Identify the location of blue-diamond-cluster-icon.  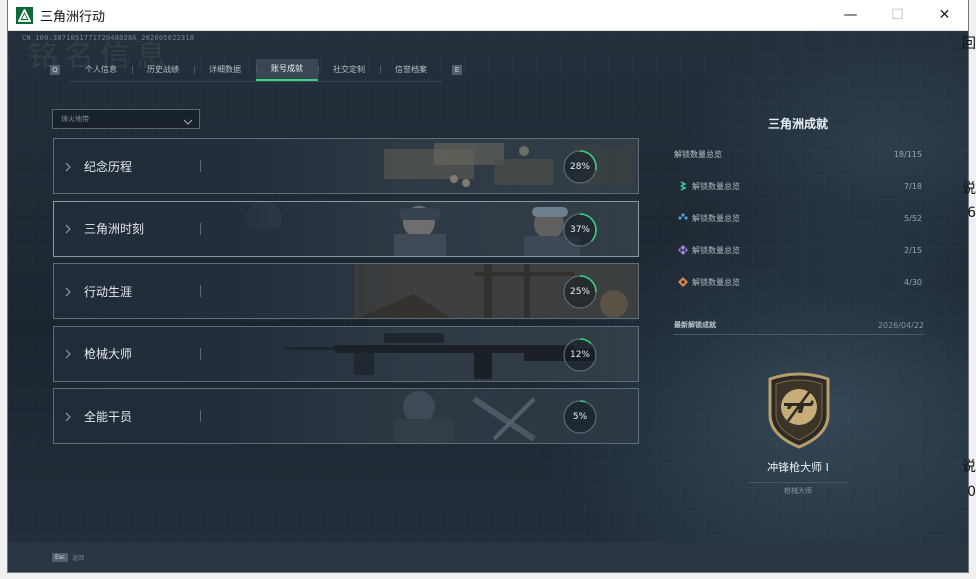
(683, 218).